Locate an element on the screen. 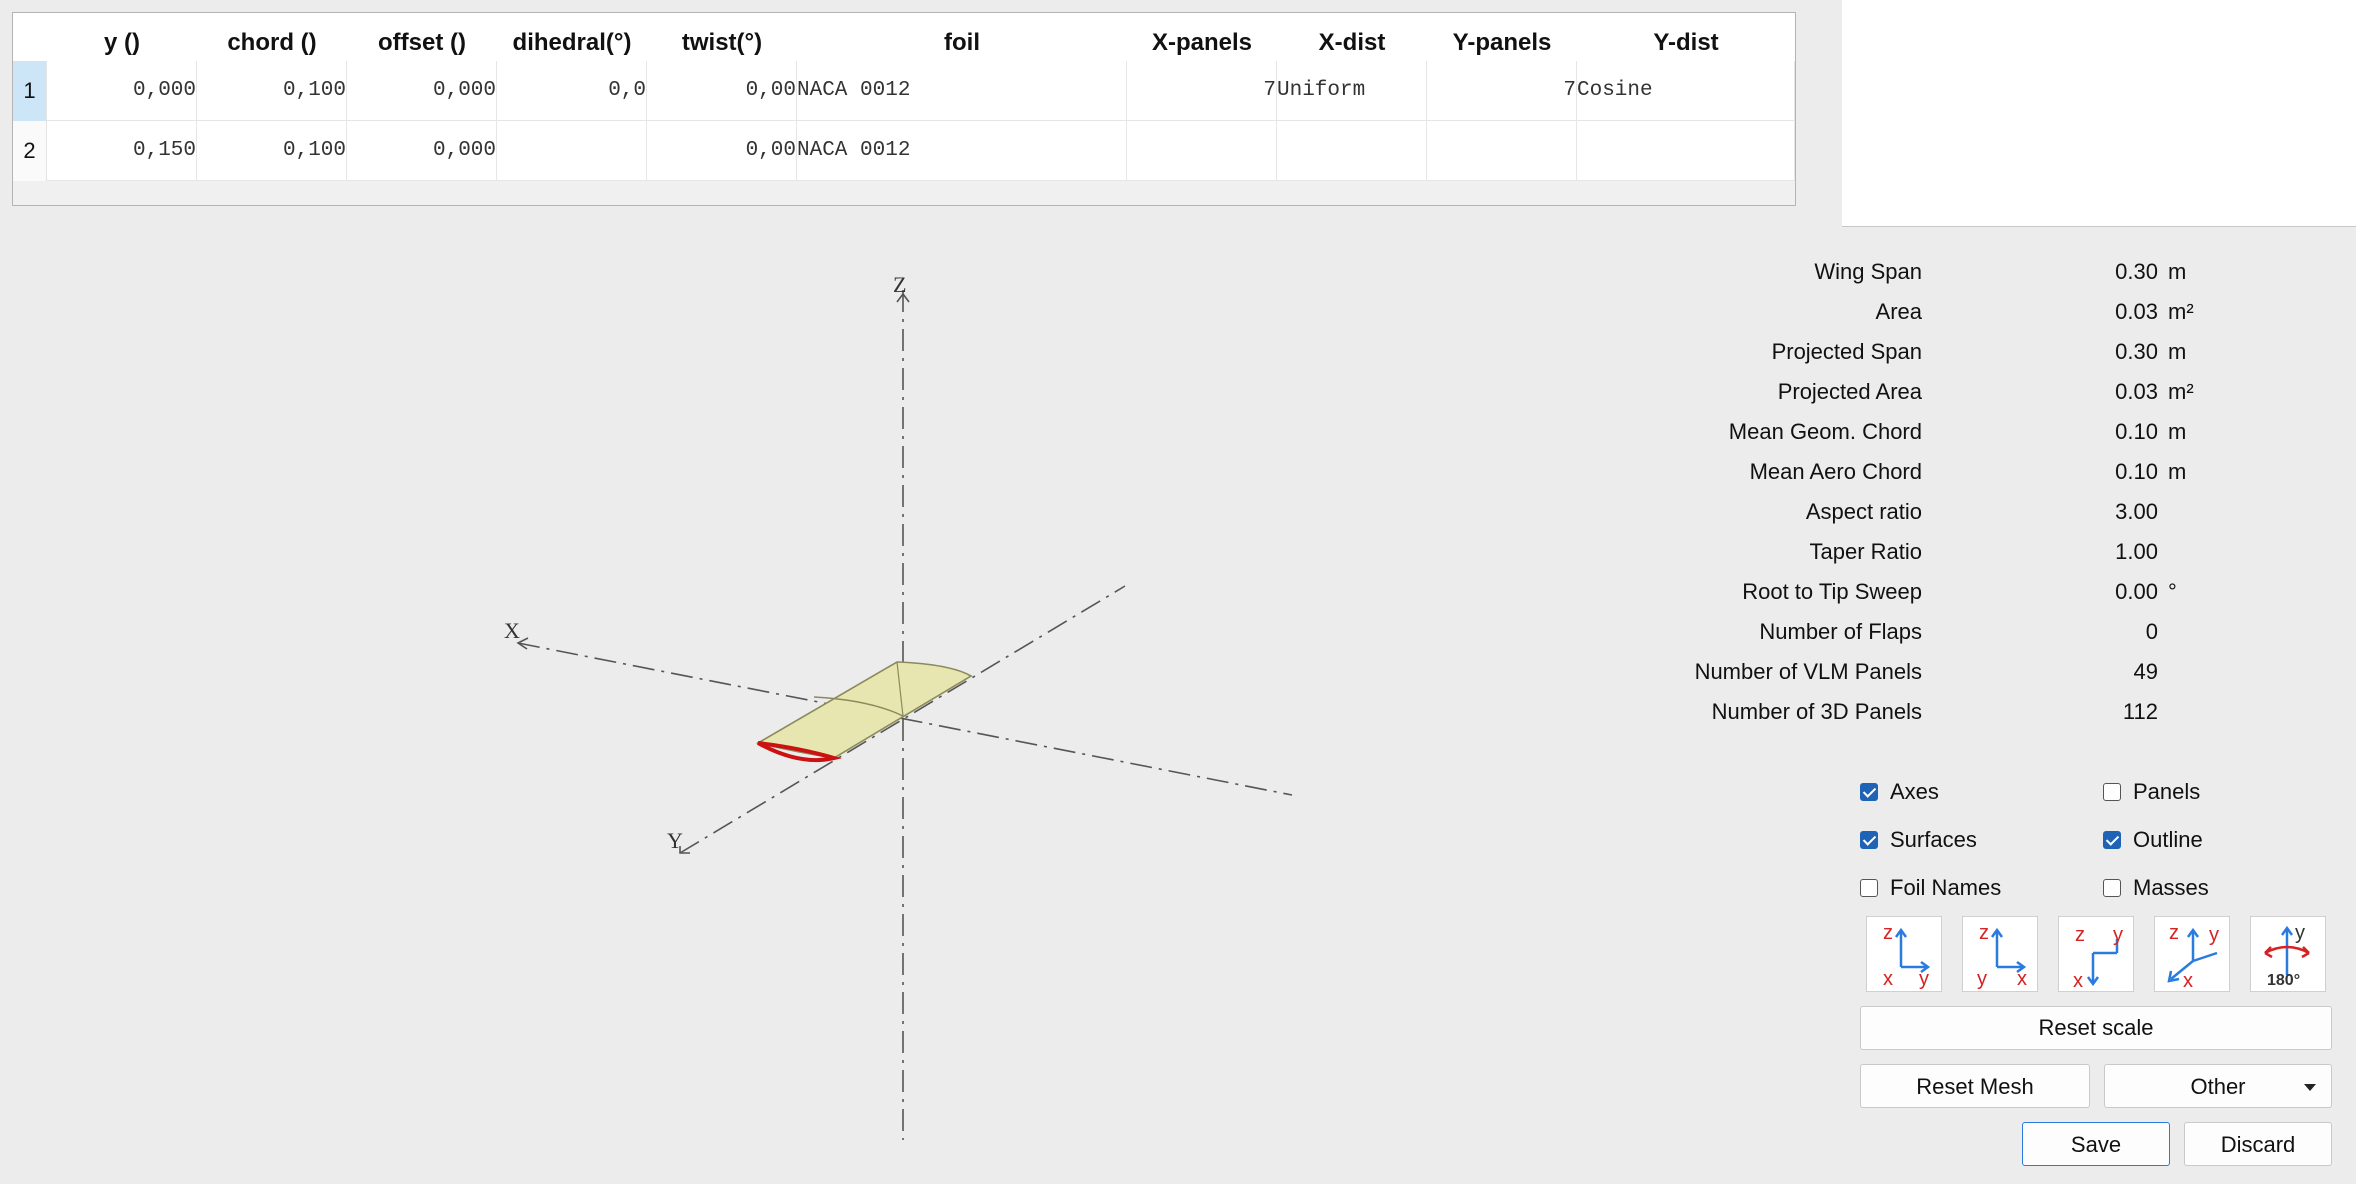  view-top-button: z x y is located at coordinates (2096, 954).